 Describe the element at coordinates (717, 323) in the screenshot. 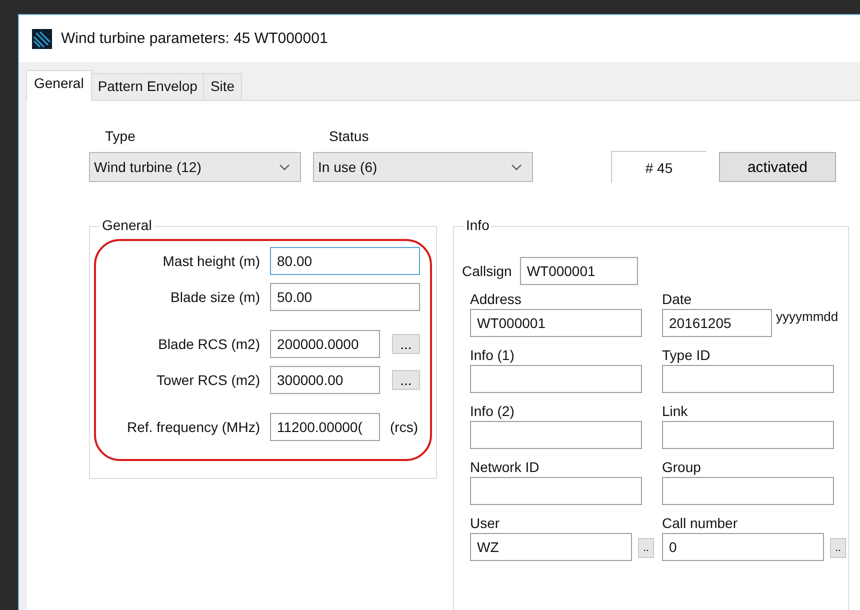

I see `input-field: 20161205` at that location.